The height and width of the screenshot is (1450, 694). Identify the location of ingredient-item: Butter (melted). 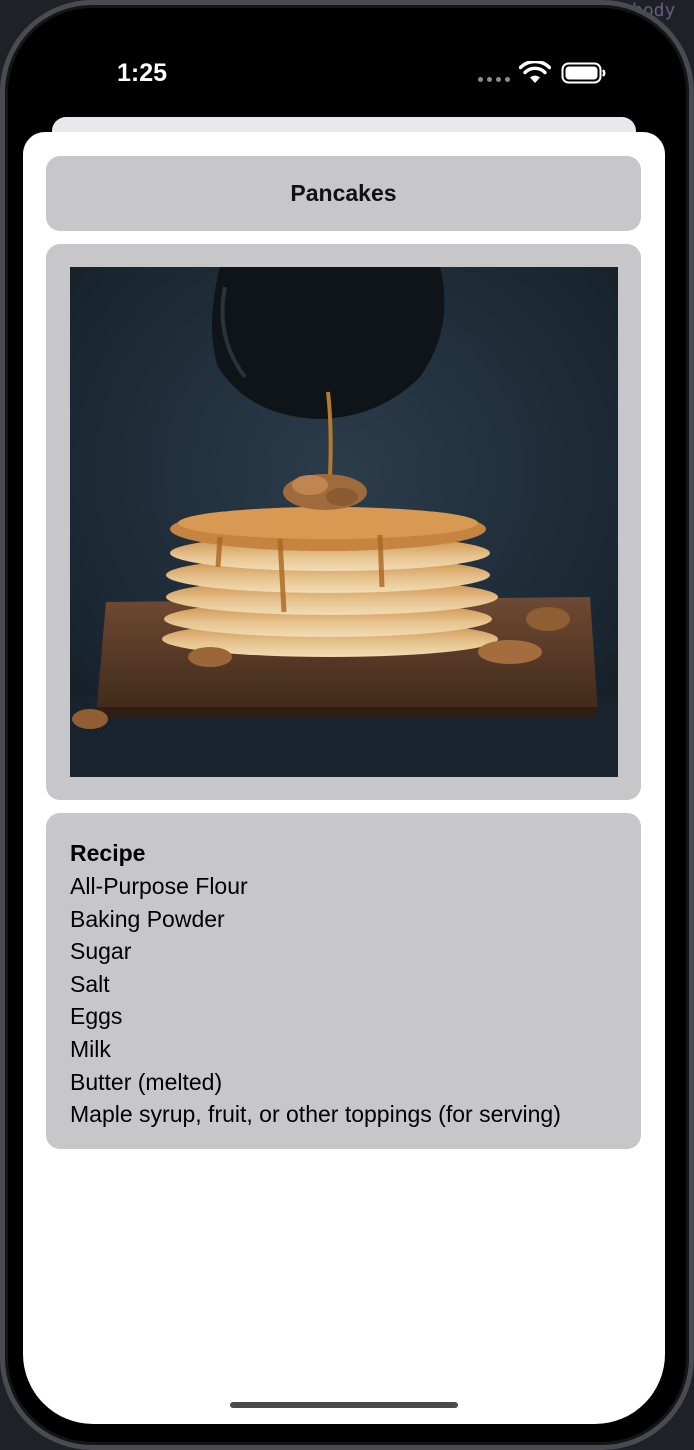
(146, 1081).